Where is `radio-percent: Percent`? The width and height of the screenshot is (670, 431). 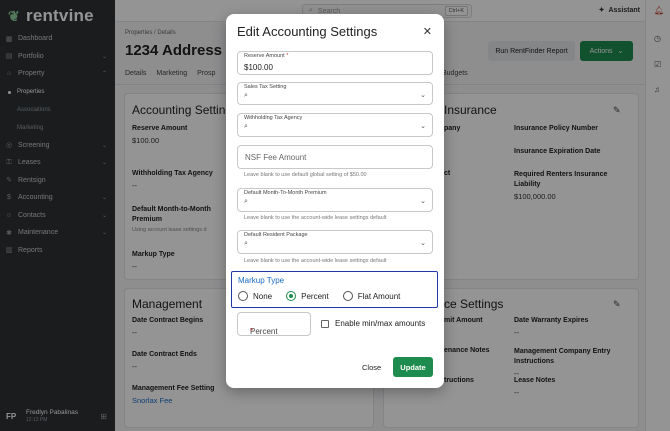 radio-percent: Percent is located at coordinates (307, 296).